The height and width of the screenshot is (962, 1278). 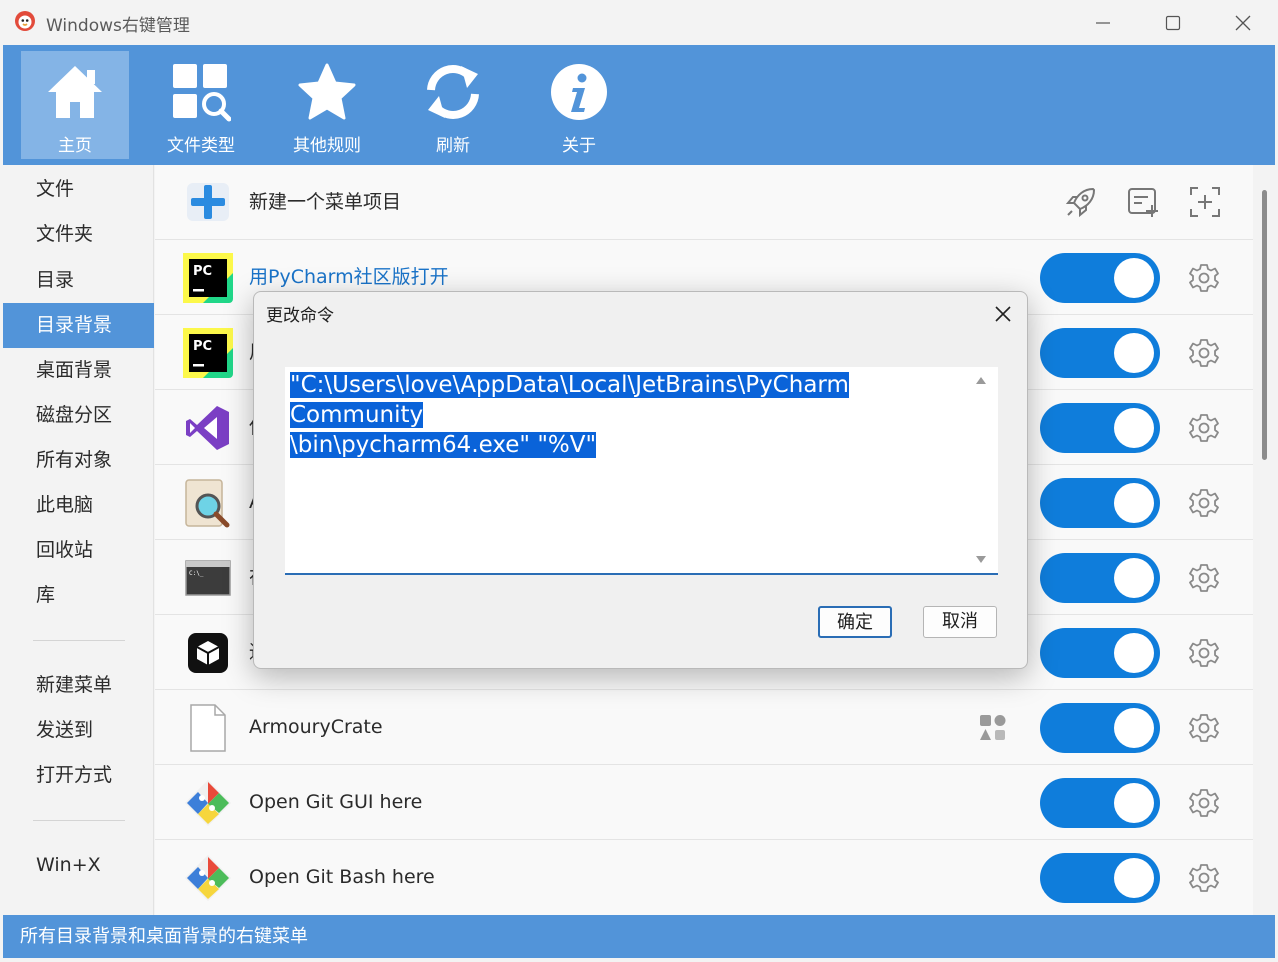 What do you see at coordinates (1243, 22) in the screenshot?
I see `close-button` at bounding box center [1243, 22].